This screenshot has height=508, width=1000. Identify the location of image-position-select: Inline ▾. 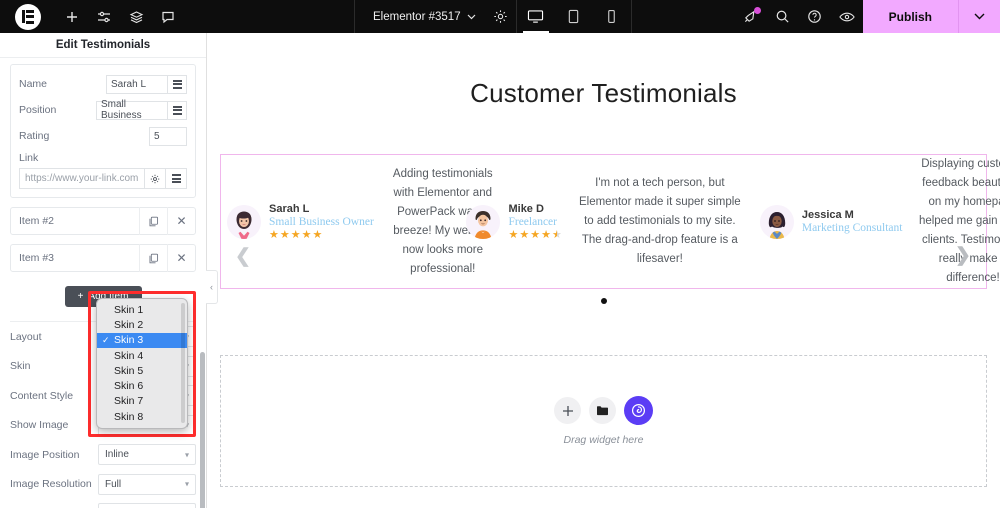
(147, 455).